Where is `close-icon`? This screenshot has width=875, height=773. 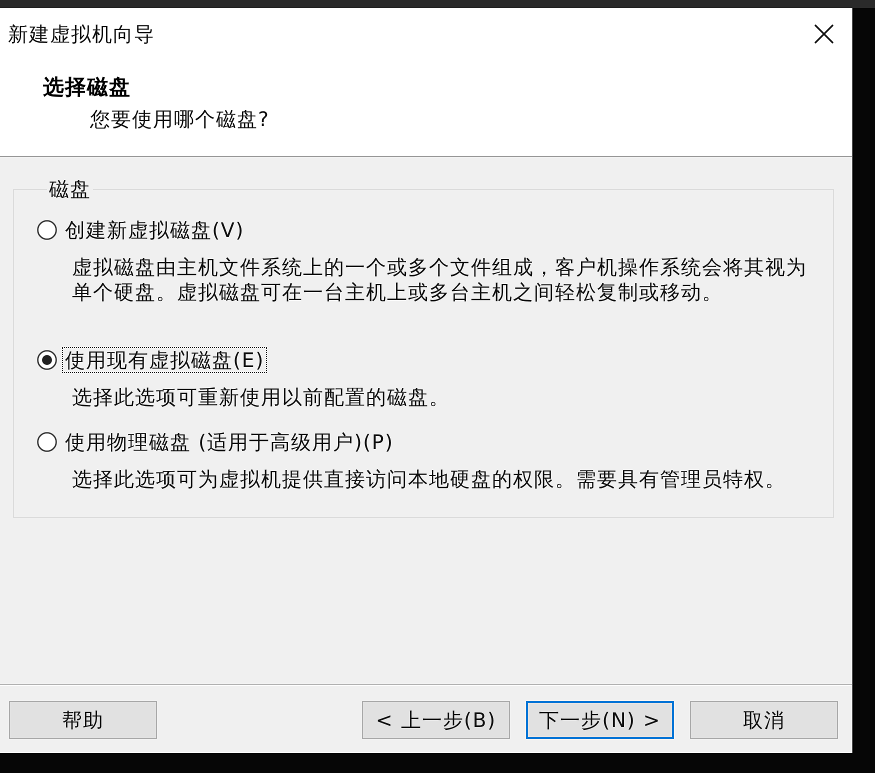 close-icon is located at coordinates (824, 34).